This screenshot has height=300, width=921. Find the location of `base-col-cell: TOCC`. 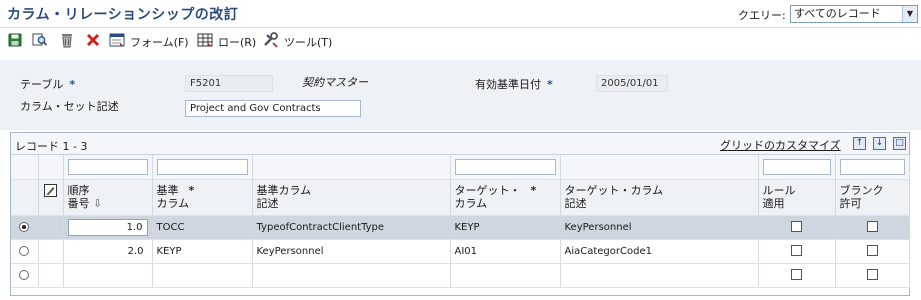

base-col-cell: TOCC is located at coordinates (202, 227).